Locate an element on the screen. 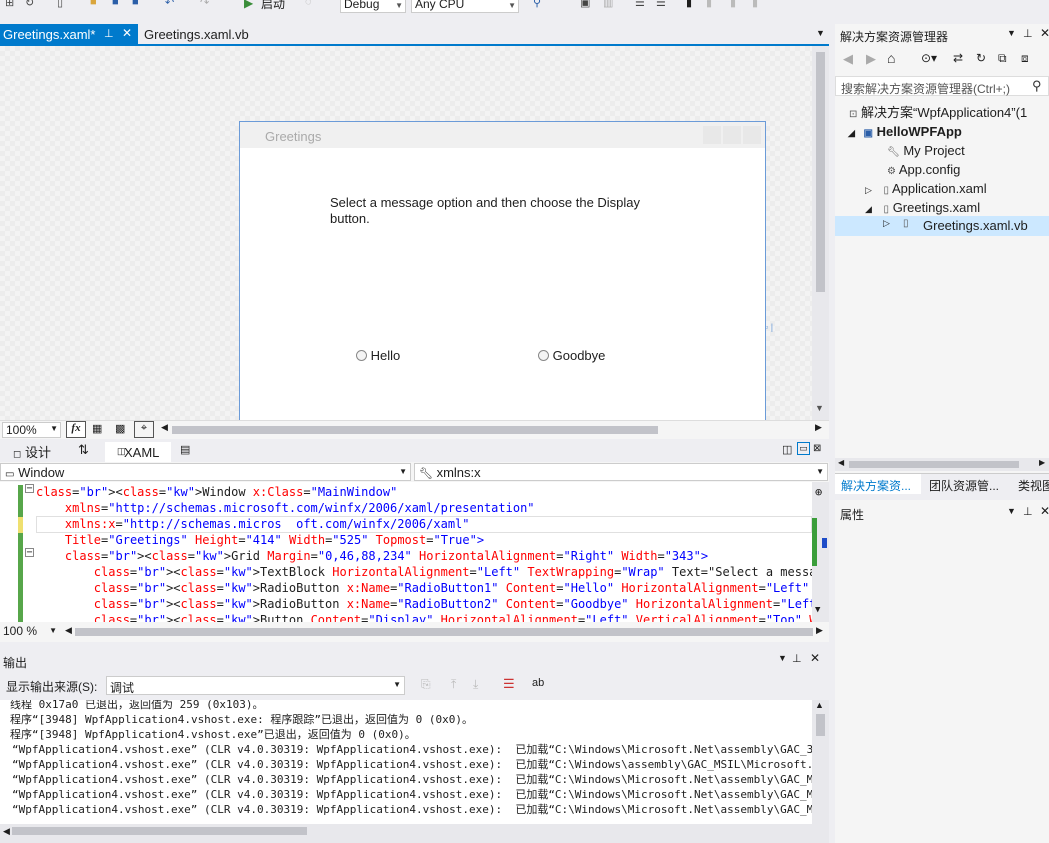 The height and width of the screenshot is (843, 1049). split-icon: ⊕ is located at coordinates (818, 492).